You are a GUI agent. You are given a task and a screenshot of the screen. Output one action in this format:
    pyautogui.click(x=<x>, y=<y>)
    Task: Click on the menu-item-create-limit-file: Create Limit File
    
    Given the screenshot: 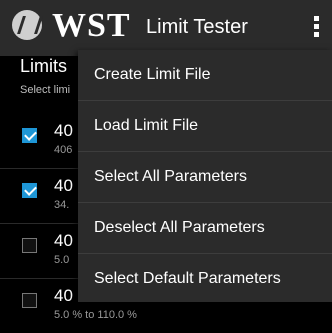 What is the action you would take?
    pyautogui.click(x=205, y=75)
    